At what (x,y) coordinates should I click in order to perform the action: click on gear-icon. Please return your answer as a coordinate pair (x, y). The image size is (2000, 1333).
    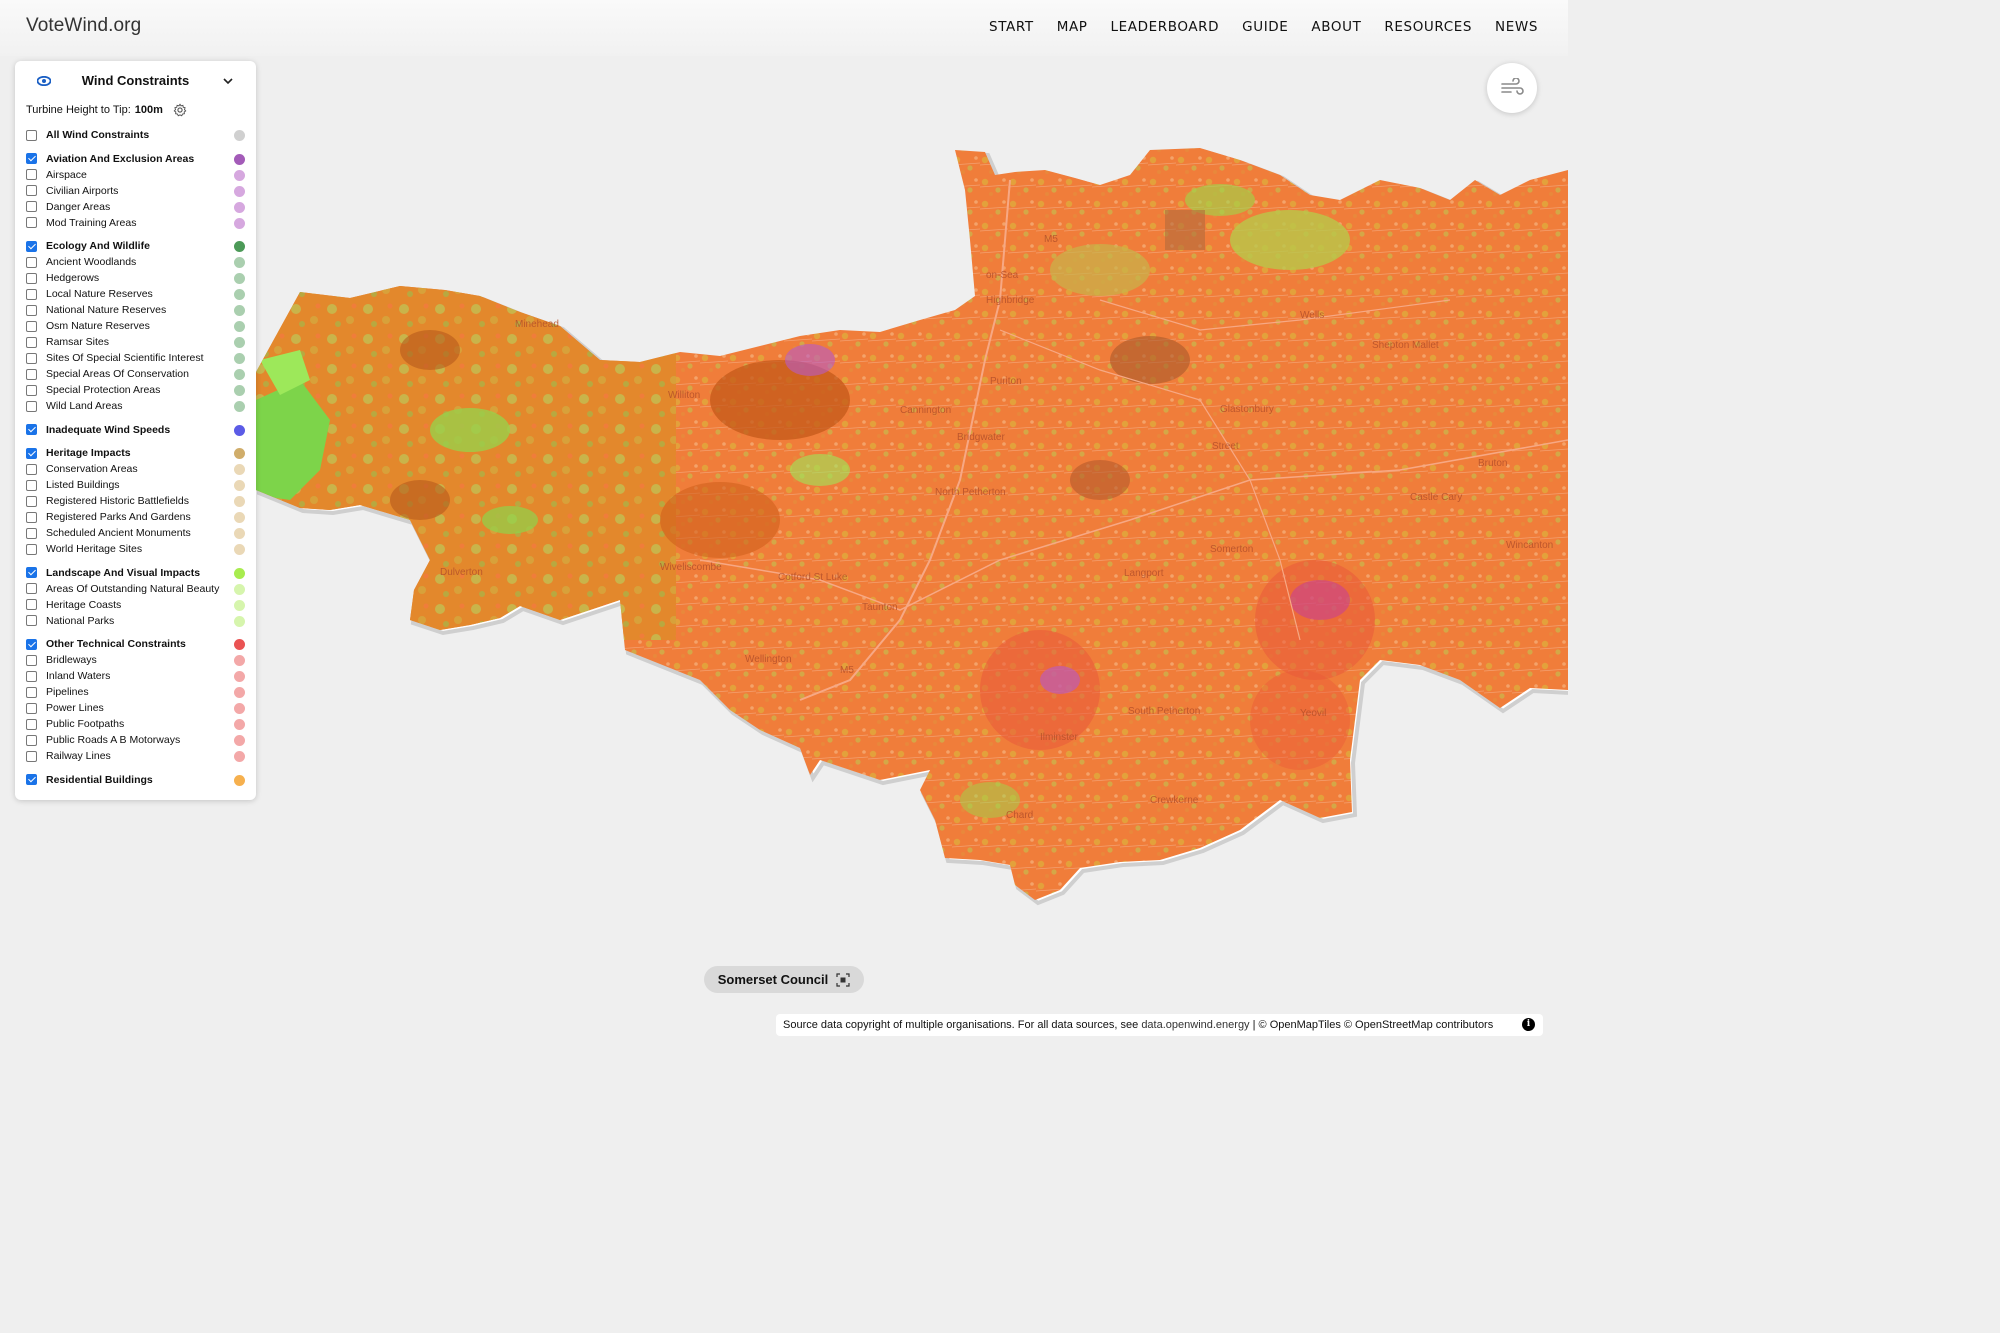
    Looking at the image, I should click on (180, 110).